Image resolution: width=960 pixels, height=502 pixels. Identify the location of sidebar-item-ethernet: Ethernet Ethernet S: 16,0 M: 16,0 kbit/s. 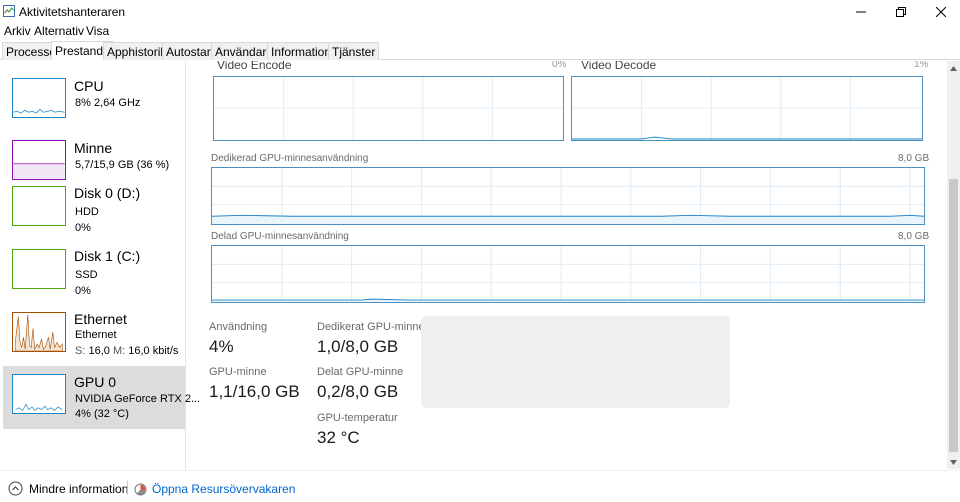
(94, 338).